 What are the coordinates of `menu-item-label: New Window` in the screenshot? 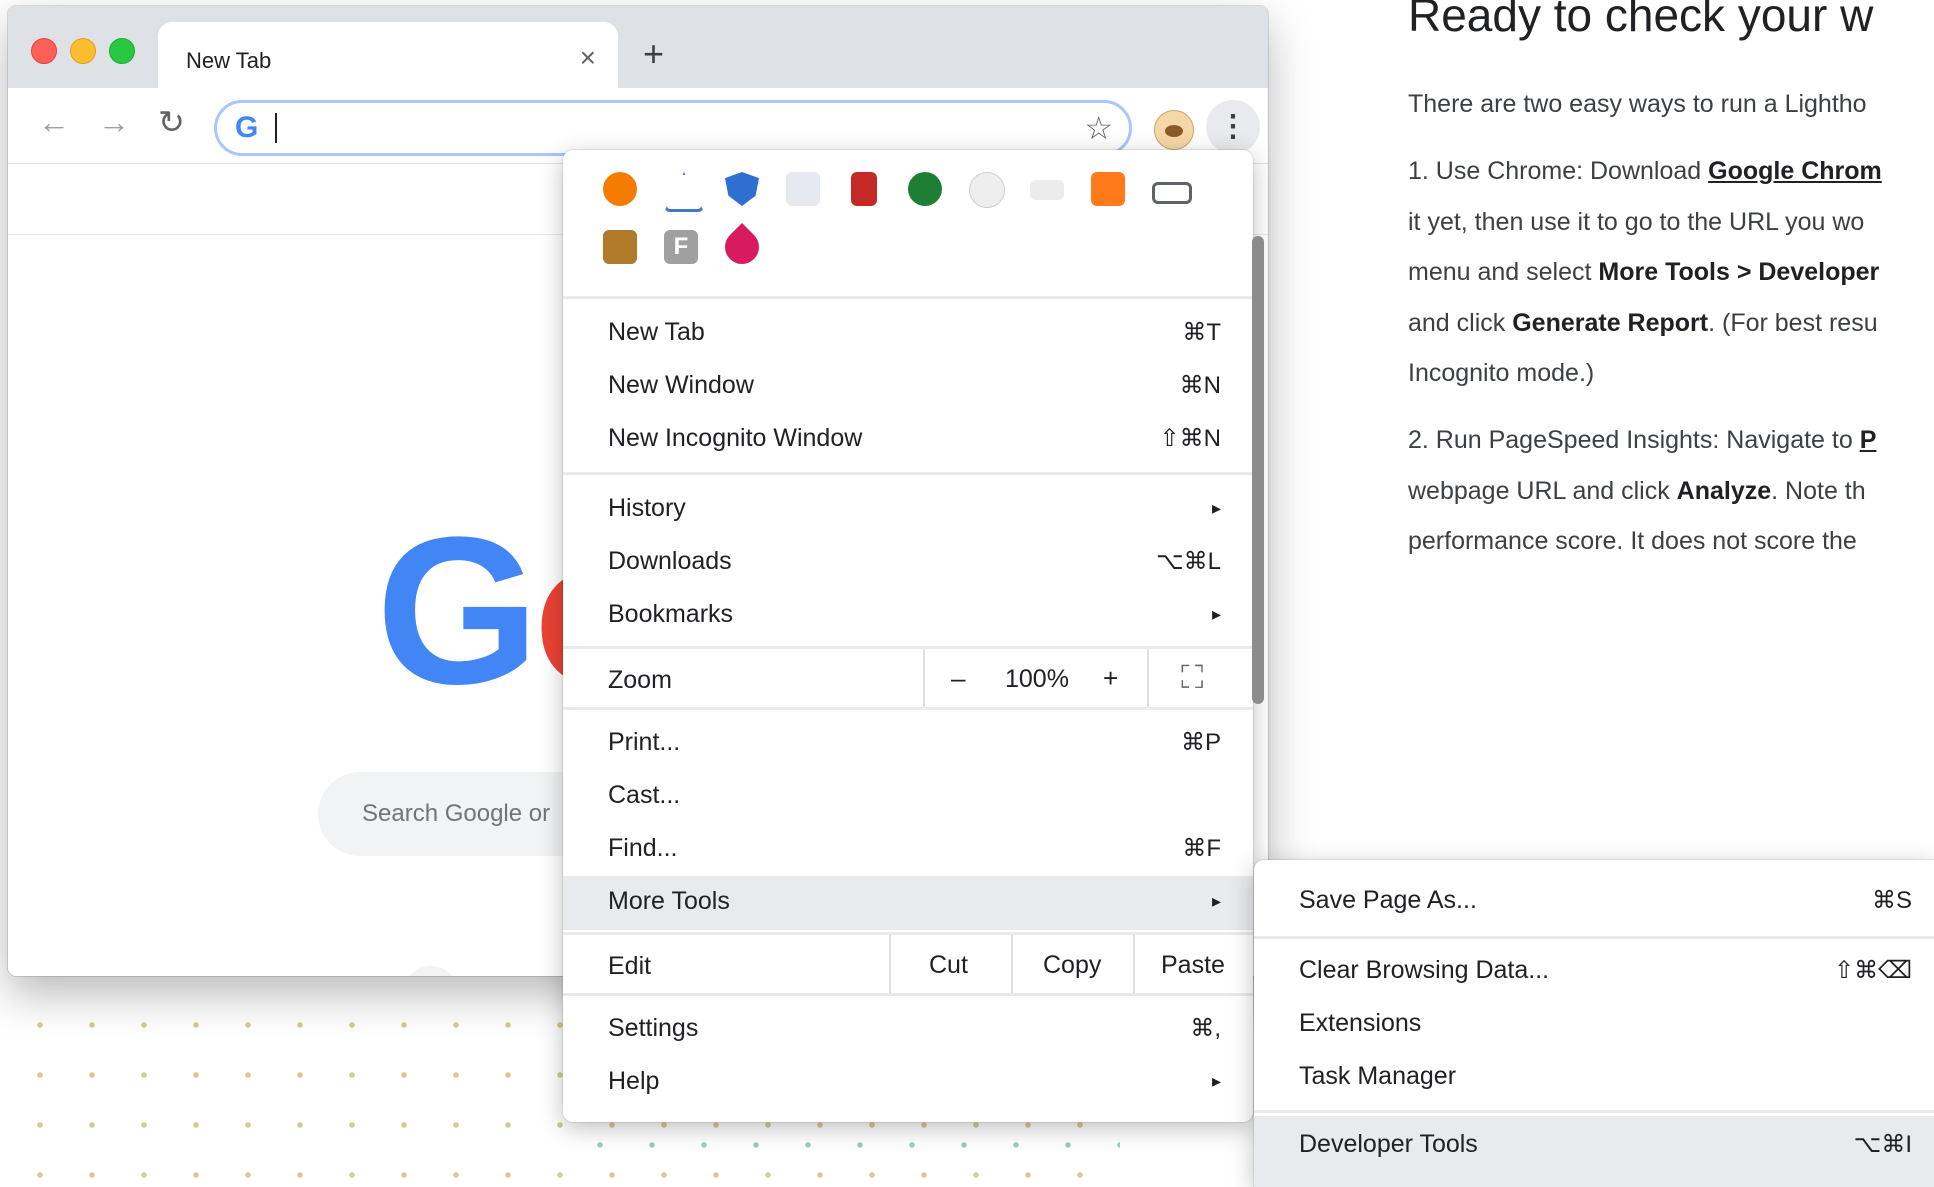 It's located at (681, 385).